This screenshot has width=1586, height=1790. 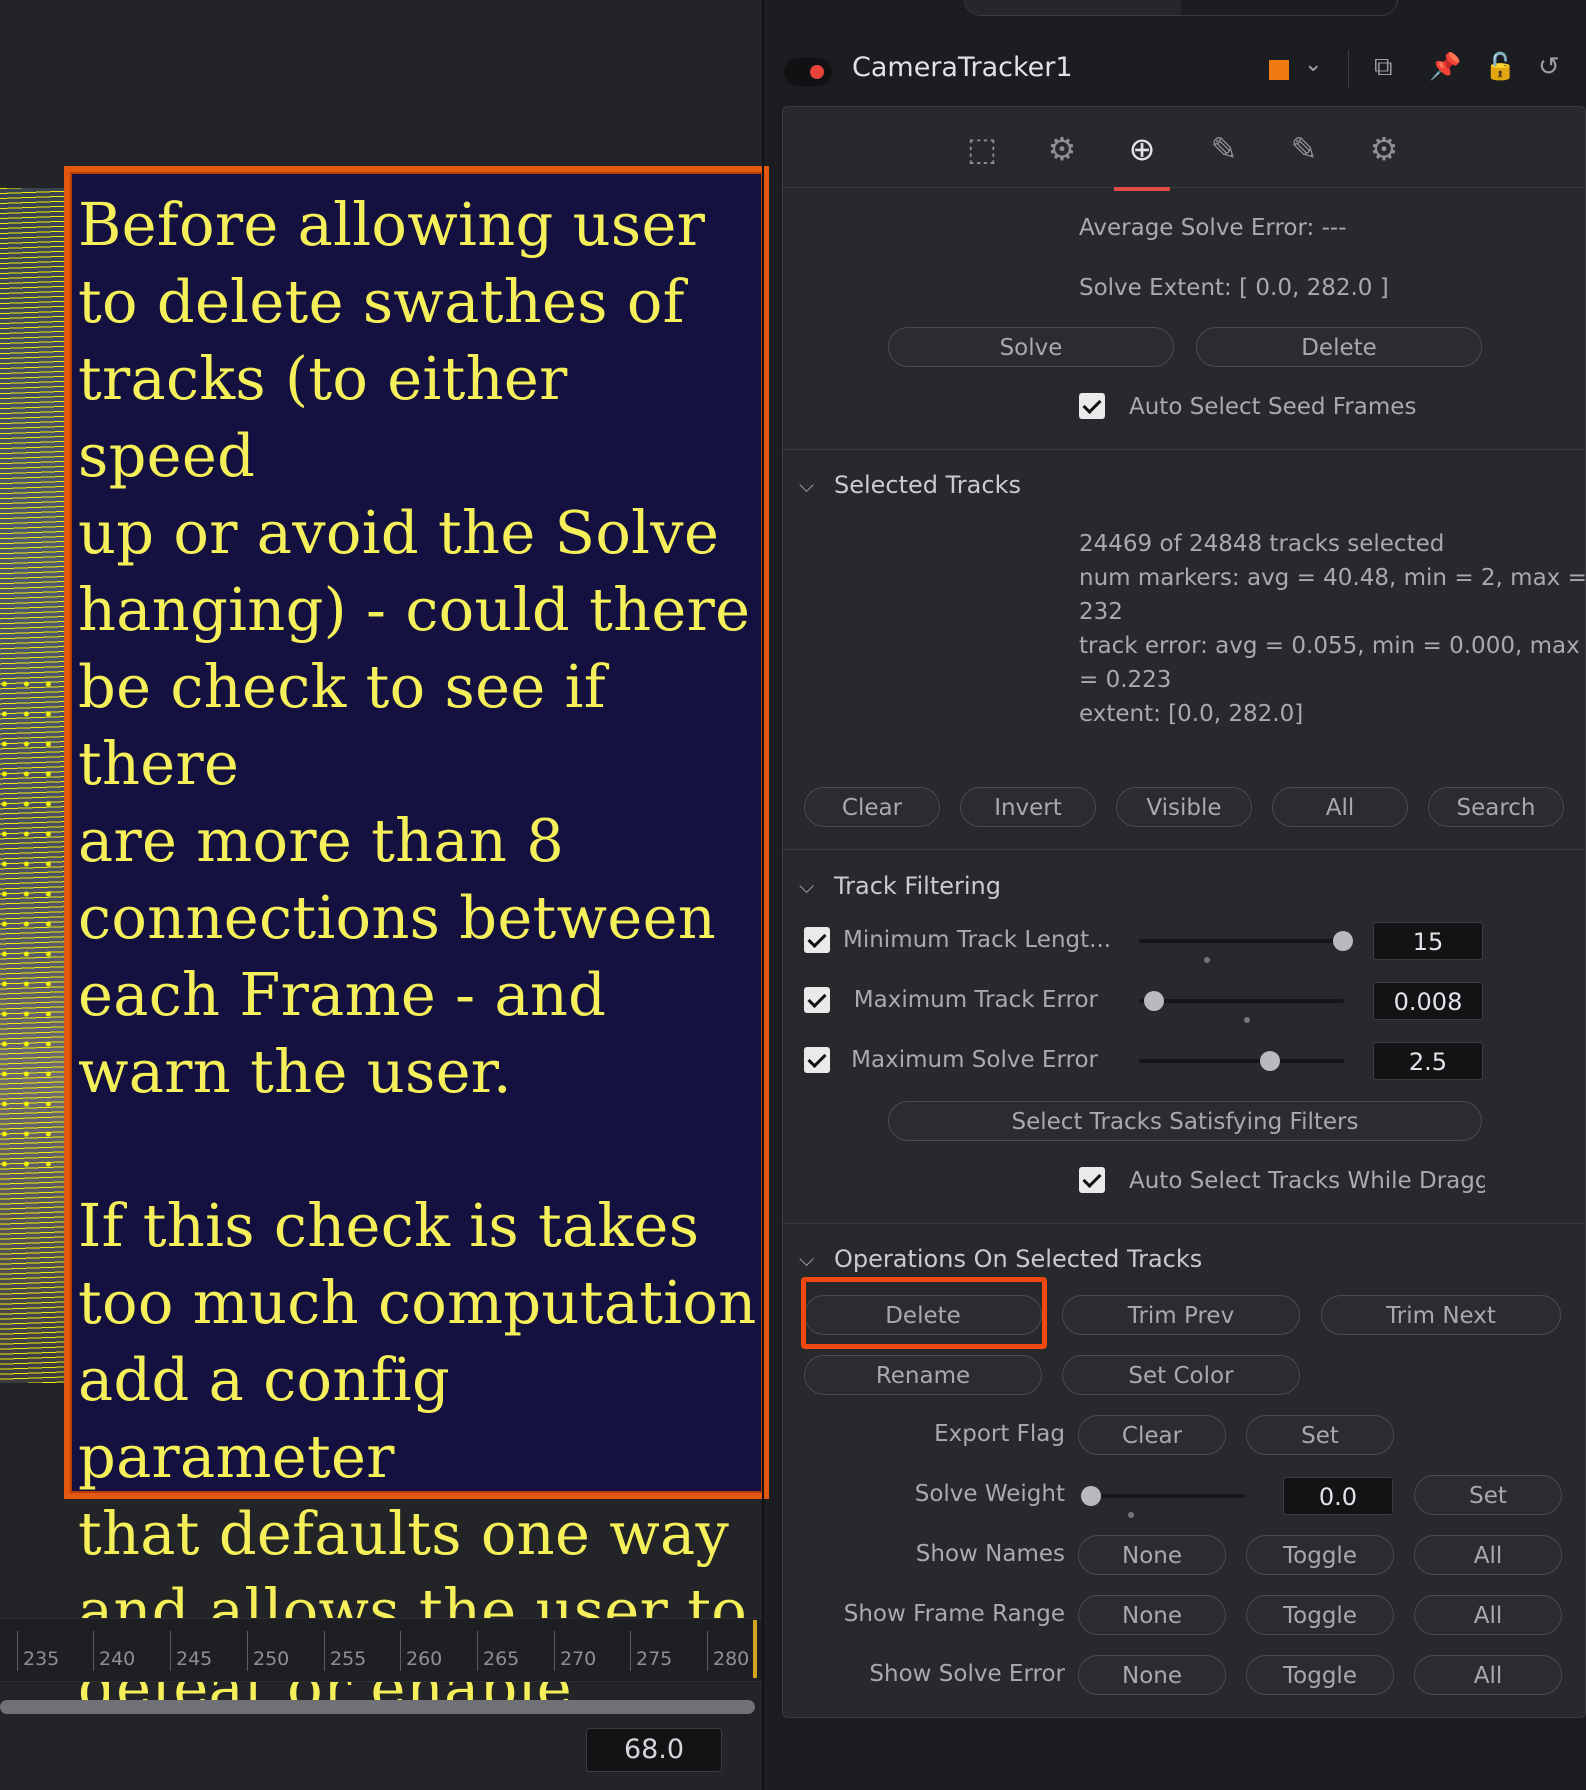 What do you see at coordinates (1154, 1001) in the screenshot?
I see `max-track-error-knob` at bounding box center [1154, 1001].